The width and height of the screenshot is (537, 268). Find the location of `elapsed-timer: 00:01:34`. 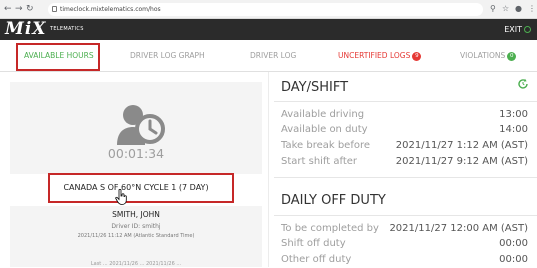

elapsed-timer: 00:01:34 is located at coordinates (136, 153).